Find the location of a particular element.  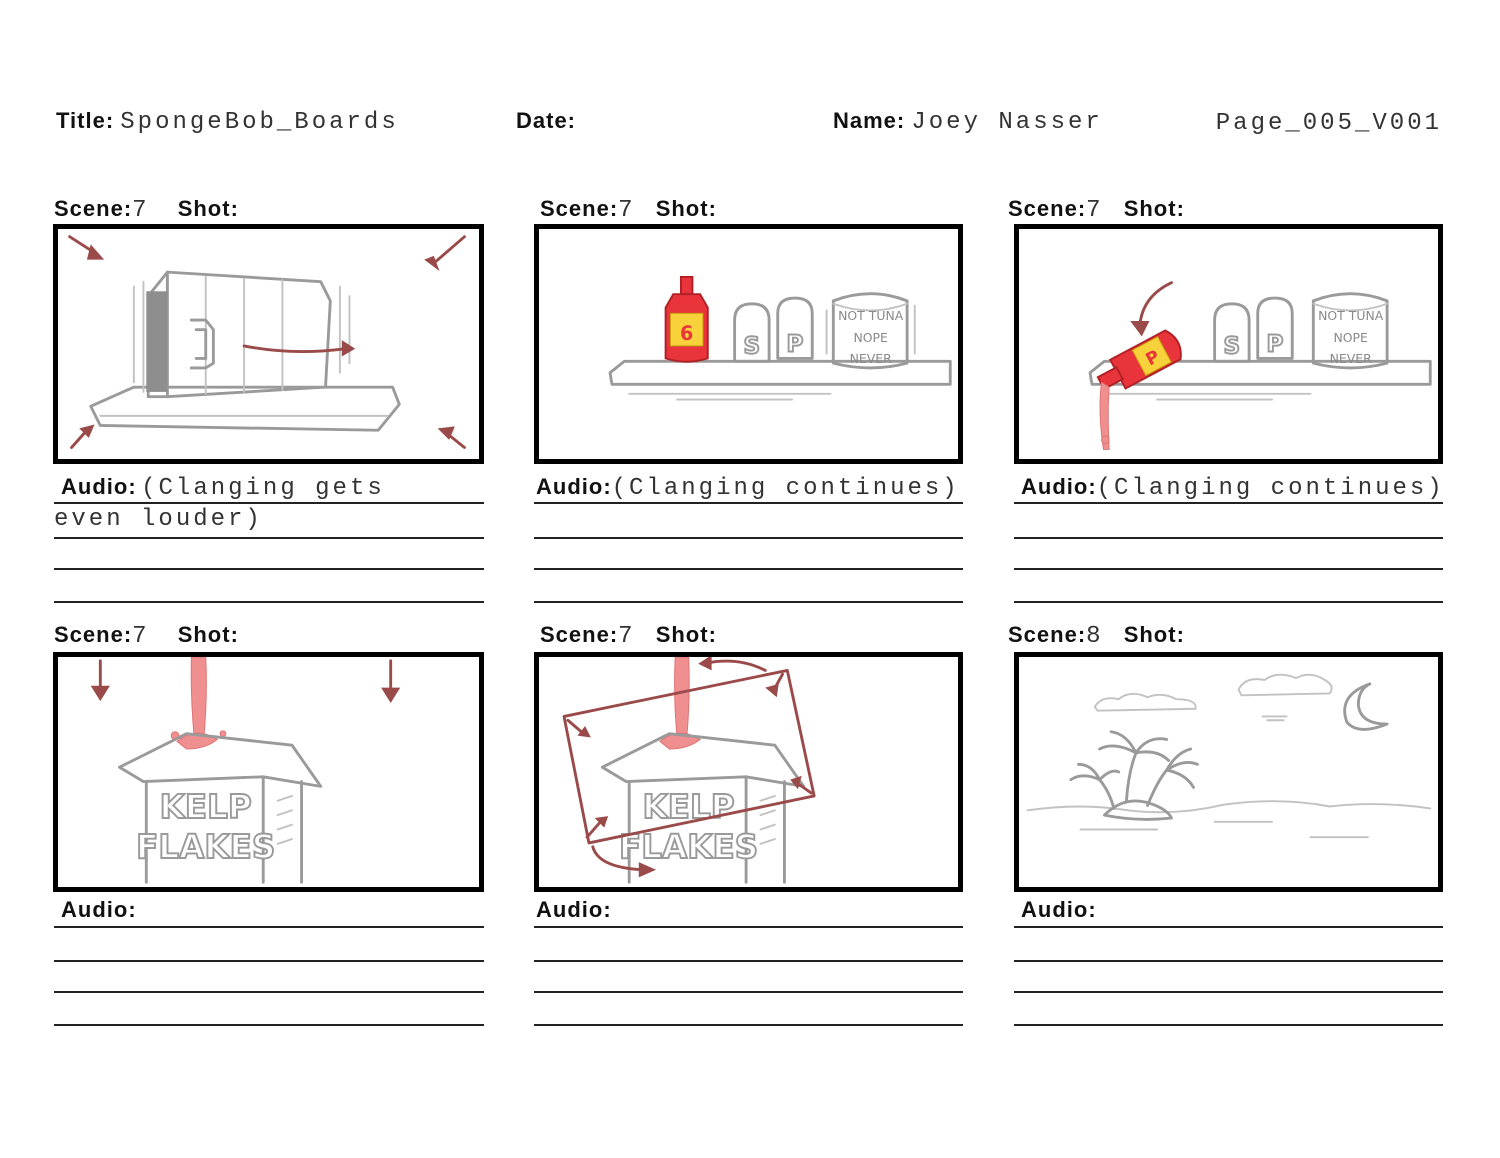

panel-3-drawing: P S P NOT TUNA NOPE NEVER is located at coordinates (1260, 365).